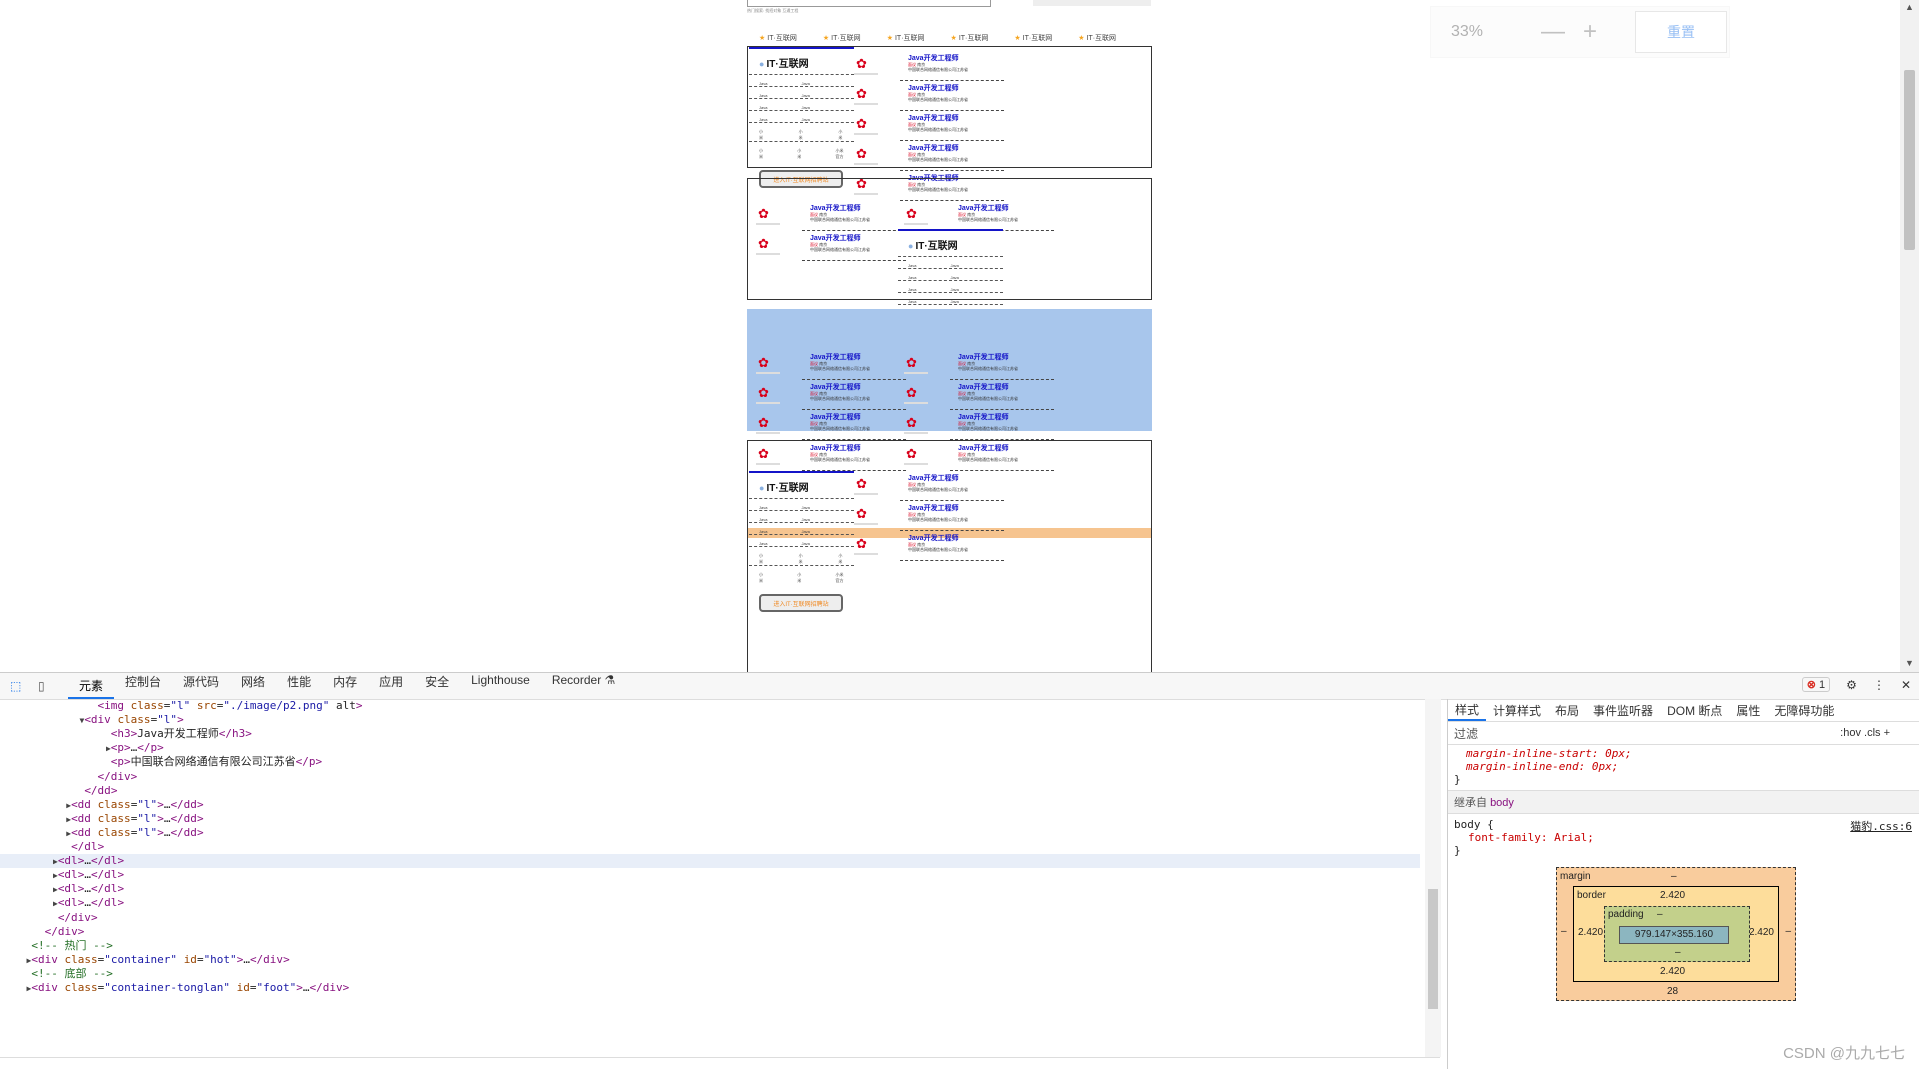  Describe the element at coordinates (1466, 733) in the screenshot. I see `filter-input: 过滤` at that location.